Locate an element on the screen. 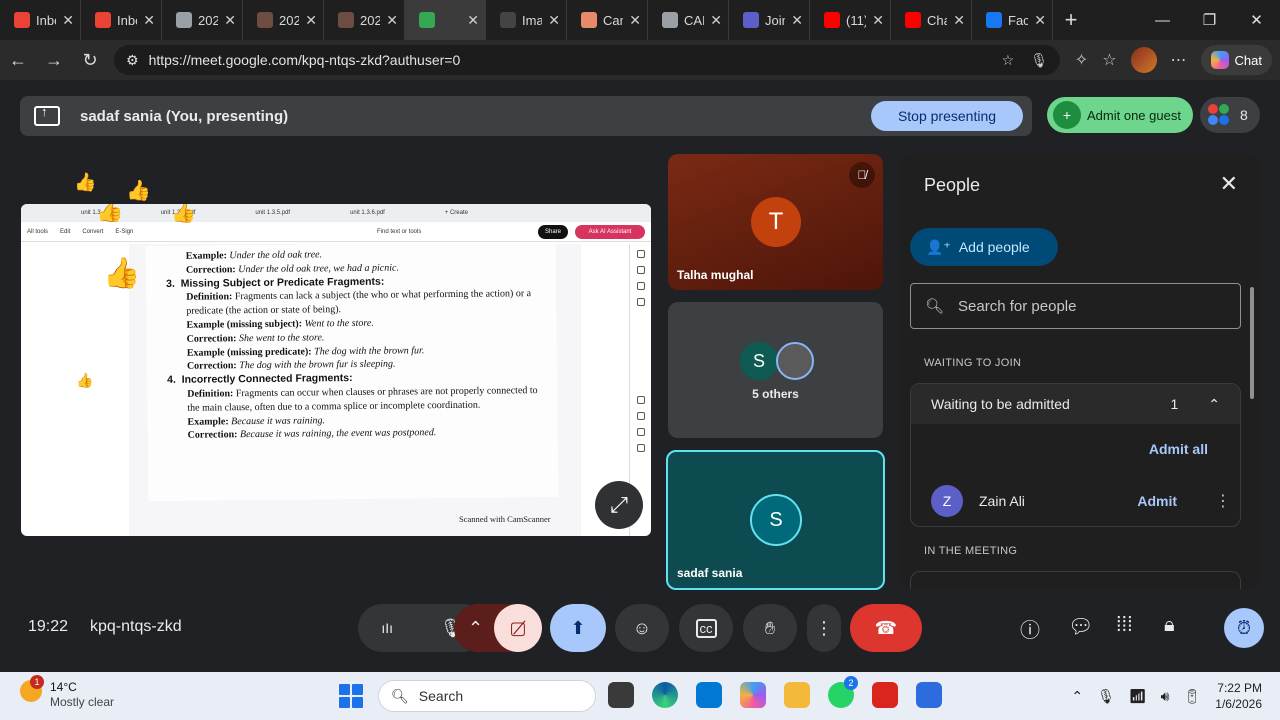 The height and width of the screenshot is (720, 1280). leave-call-button: ☎ is located at coordinates (886, 628).